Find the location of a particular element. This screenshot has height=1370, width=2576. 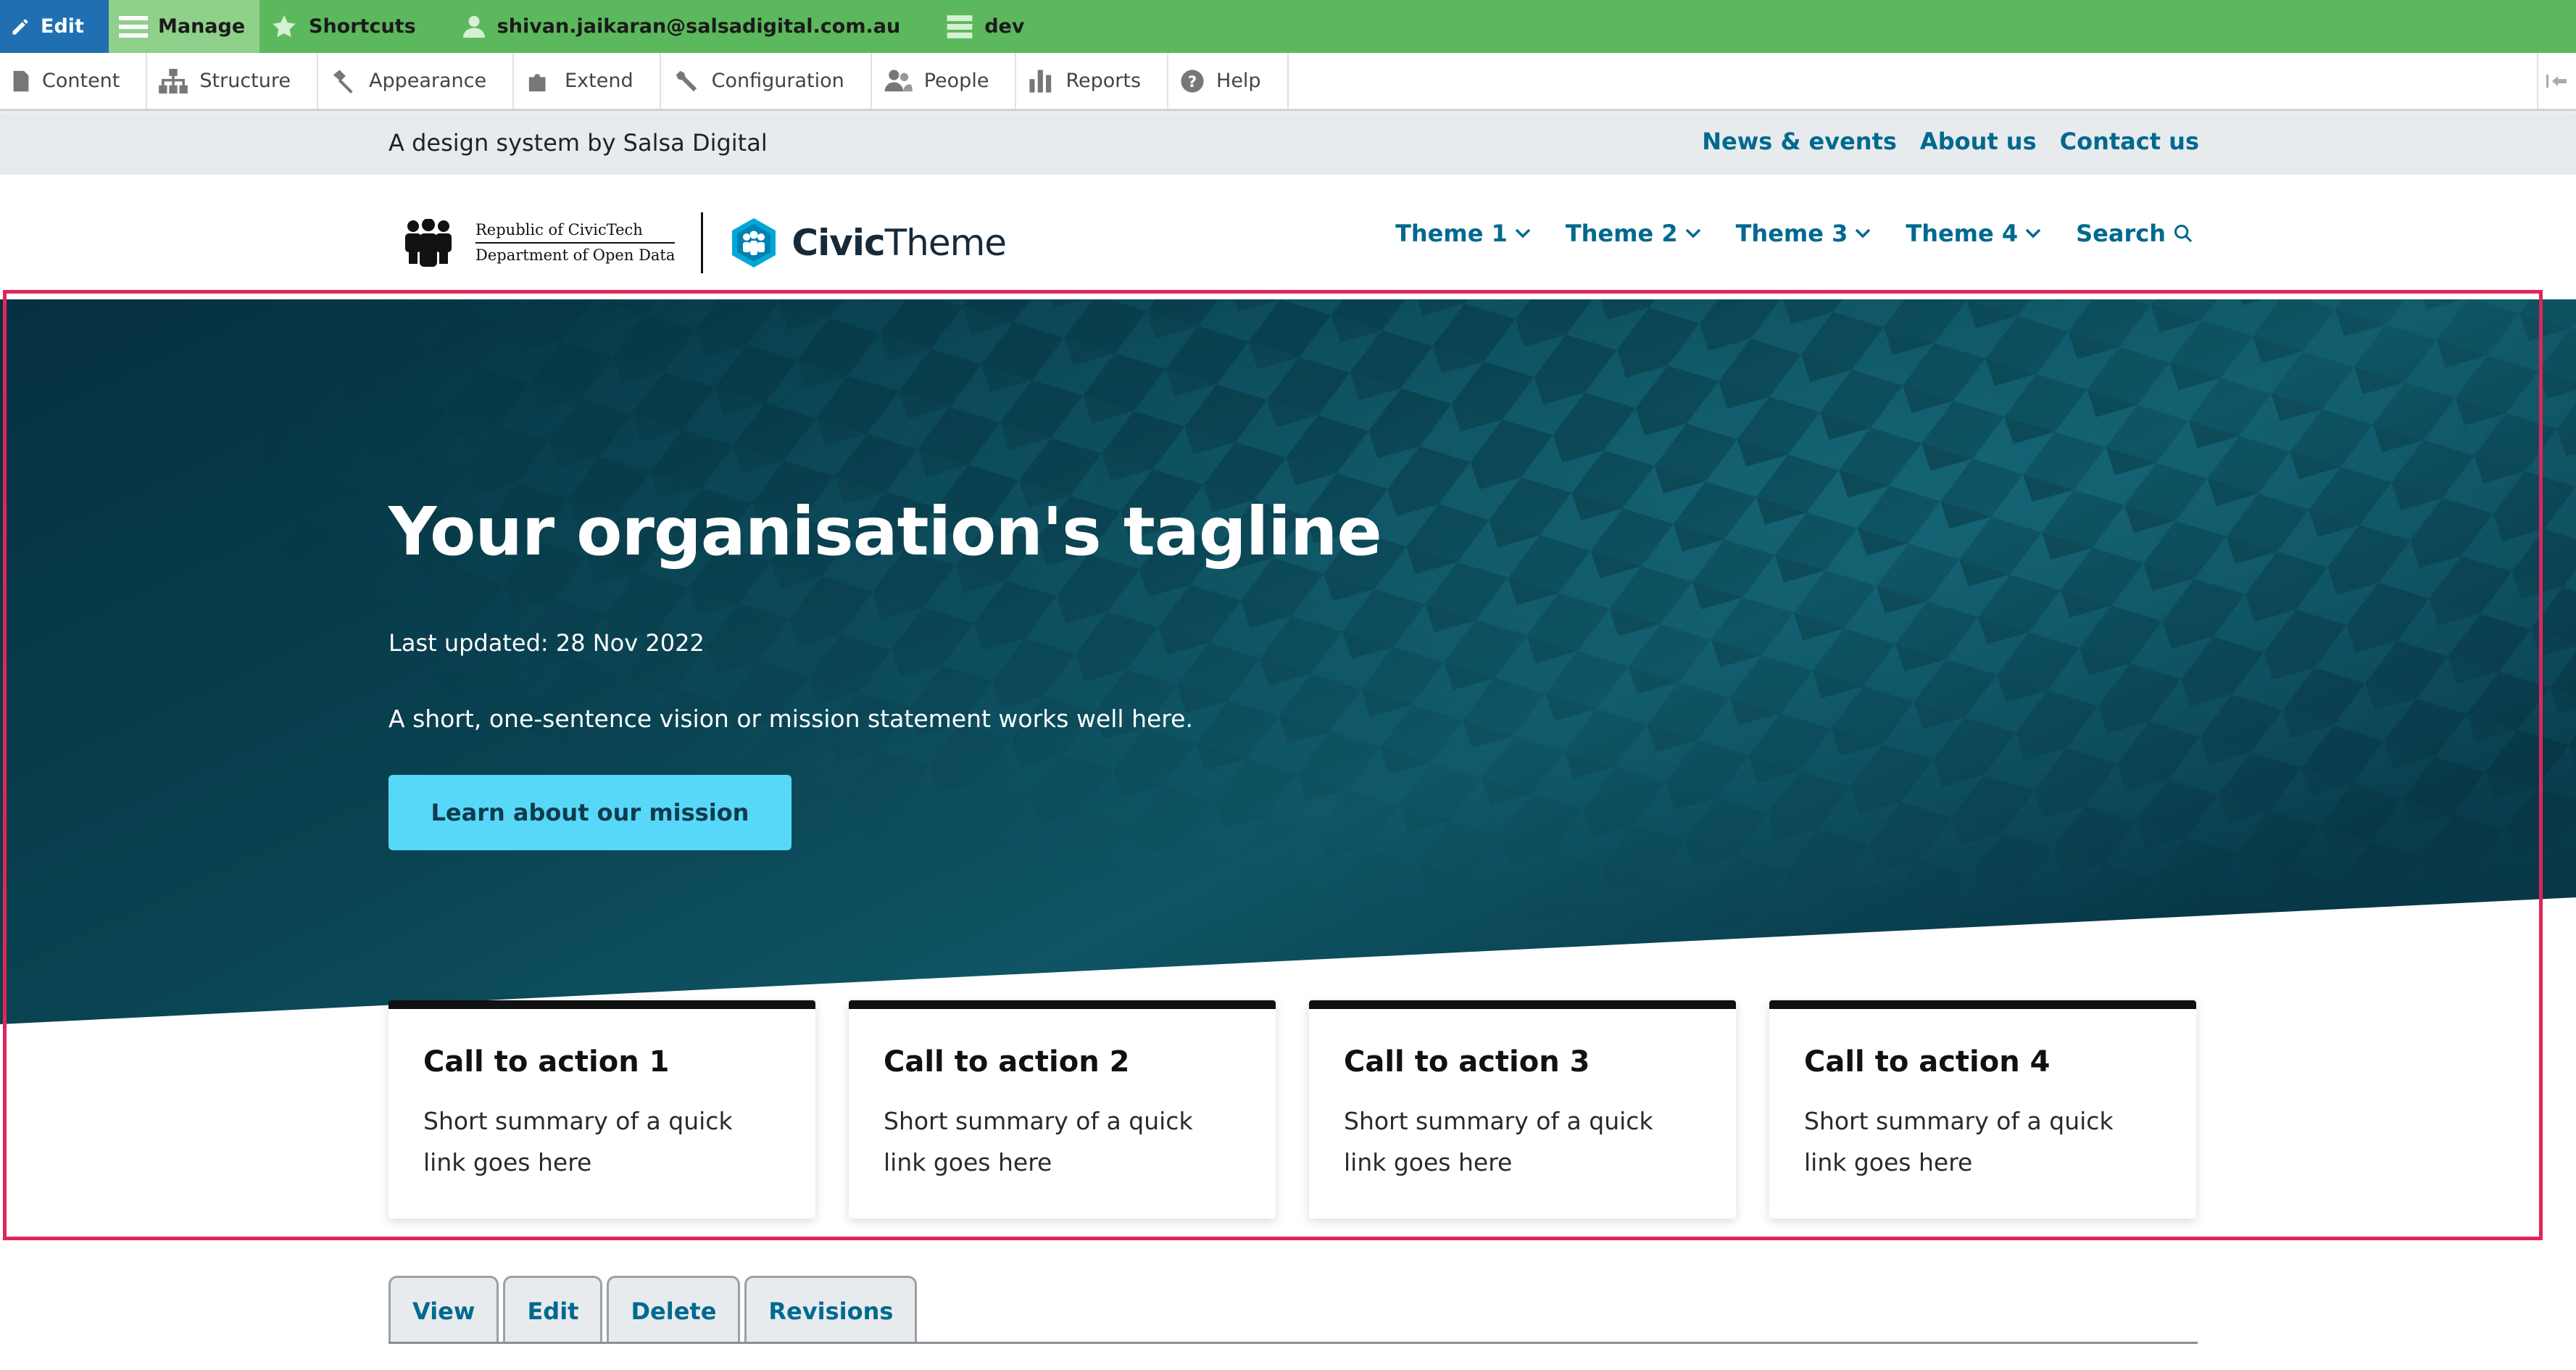

wrench-icon is located at coordinates (686, 80).